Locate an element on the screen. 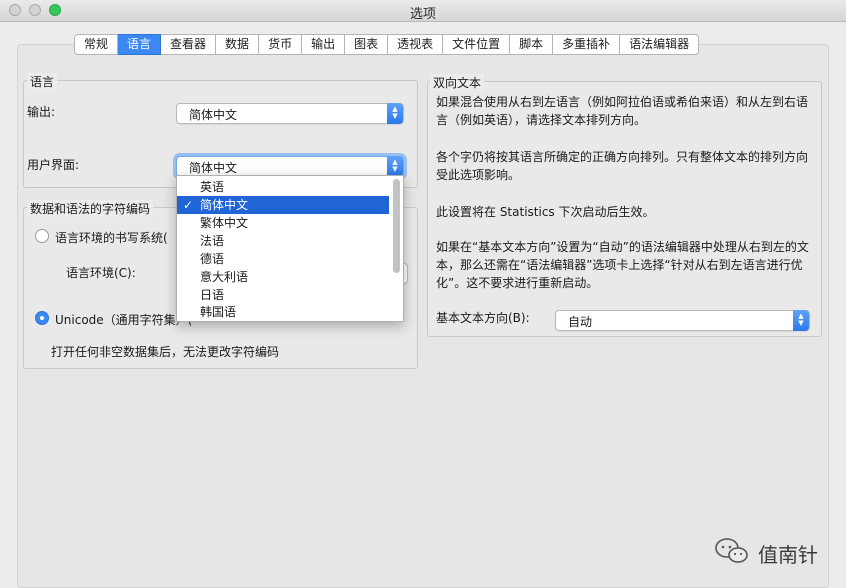 The height and width of the screenshot is (588, 846). tab-multiple-imputation: 多重插补 is located at coordinates (587, 44).